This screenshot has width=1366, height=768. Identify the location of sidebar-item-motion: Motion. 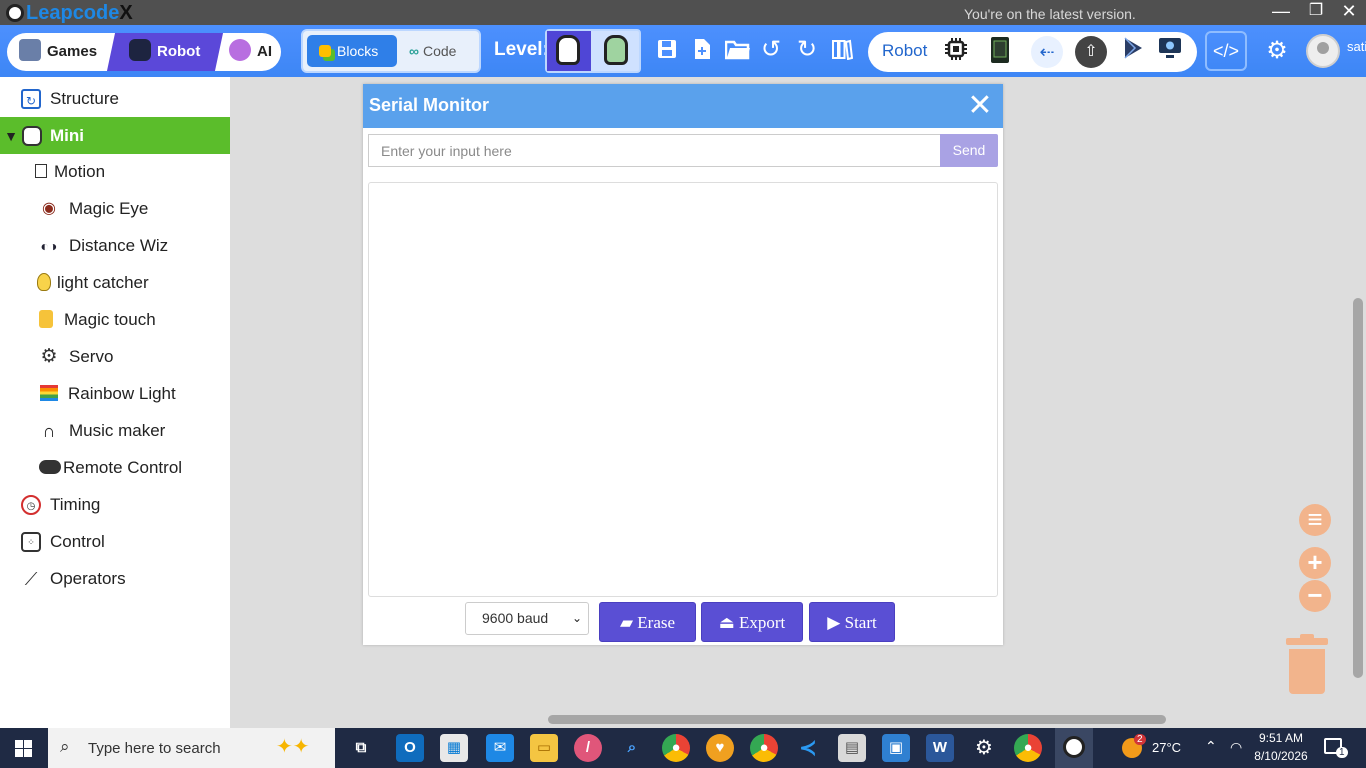
(115, 171).